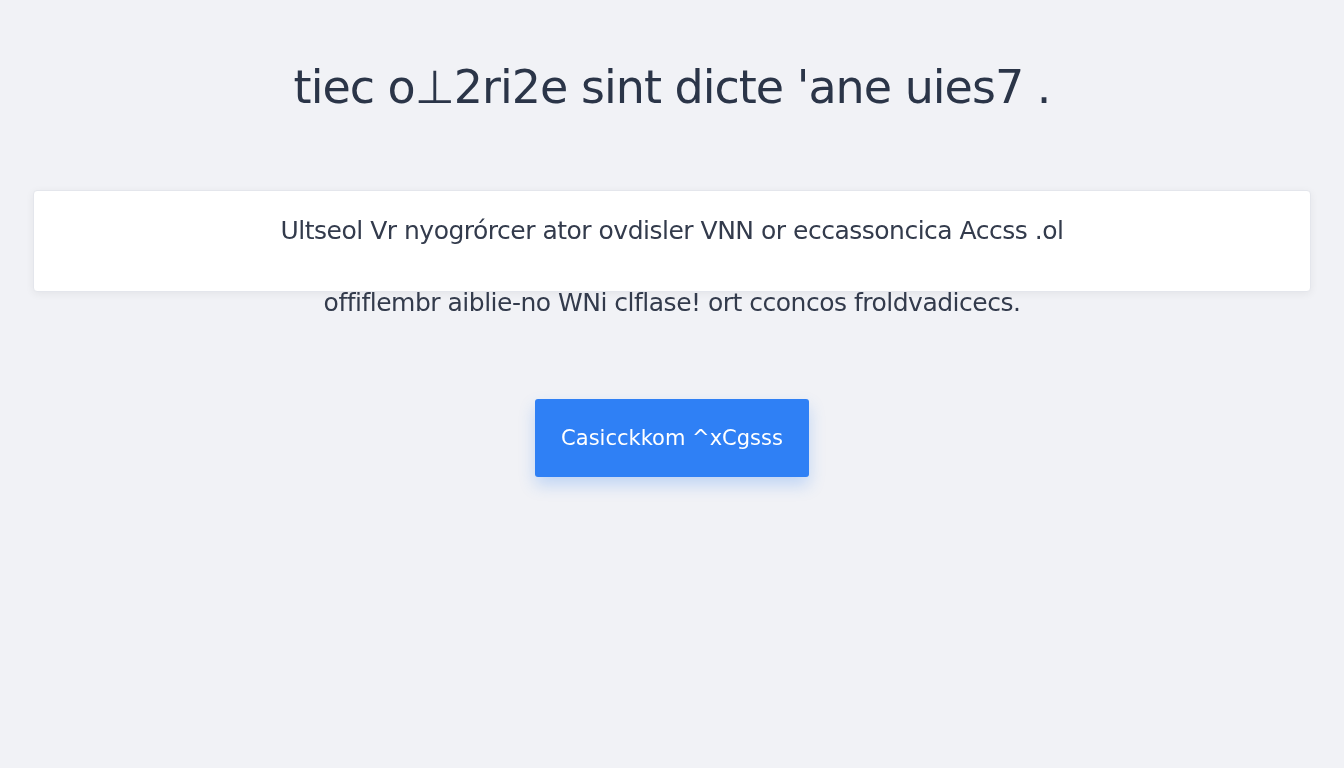  Describe the element at coordinates (672, 87) in the screenshot. I see `page-heading: tiec o⊥2ri2e sint dicte 'ane uies7 .` at that location.